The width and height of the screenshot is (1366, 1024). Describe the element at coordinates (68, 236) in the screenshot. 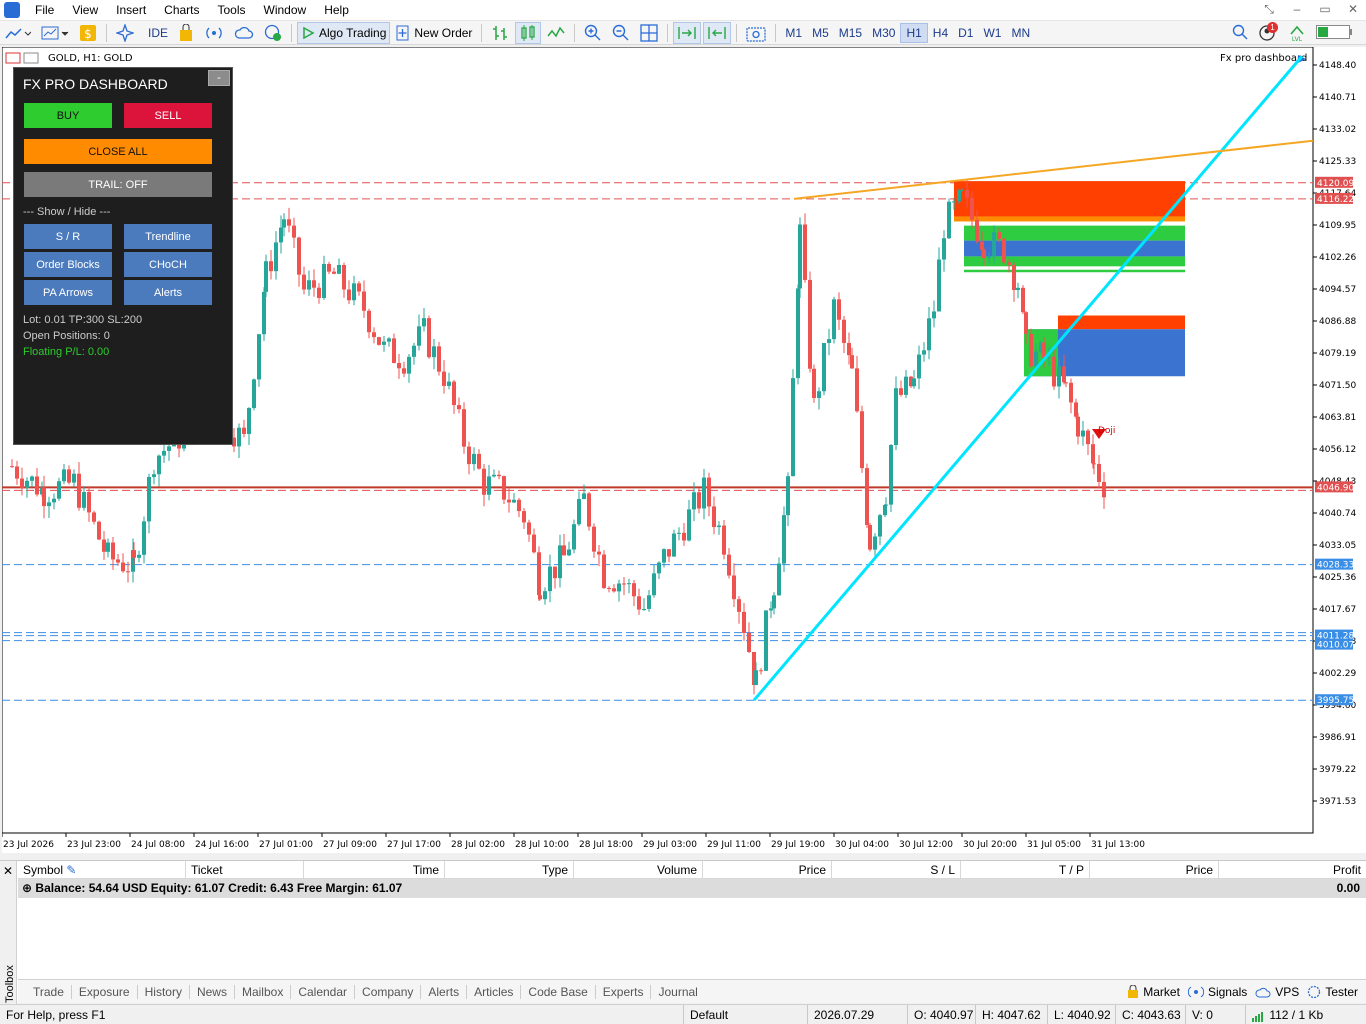

I see `sr-toggle-button: S / R` at that location.